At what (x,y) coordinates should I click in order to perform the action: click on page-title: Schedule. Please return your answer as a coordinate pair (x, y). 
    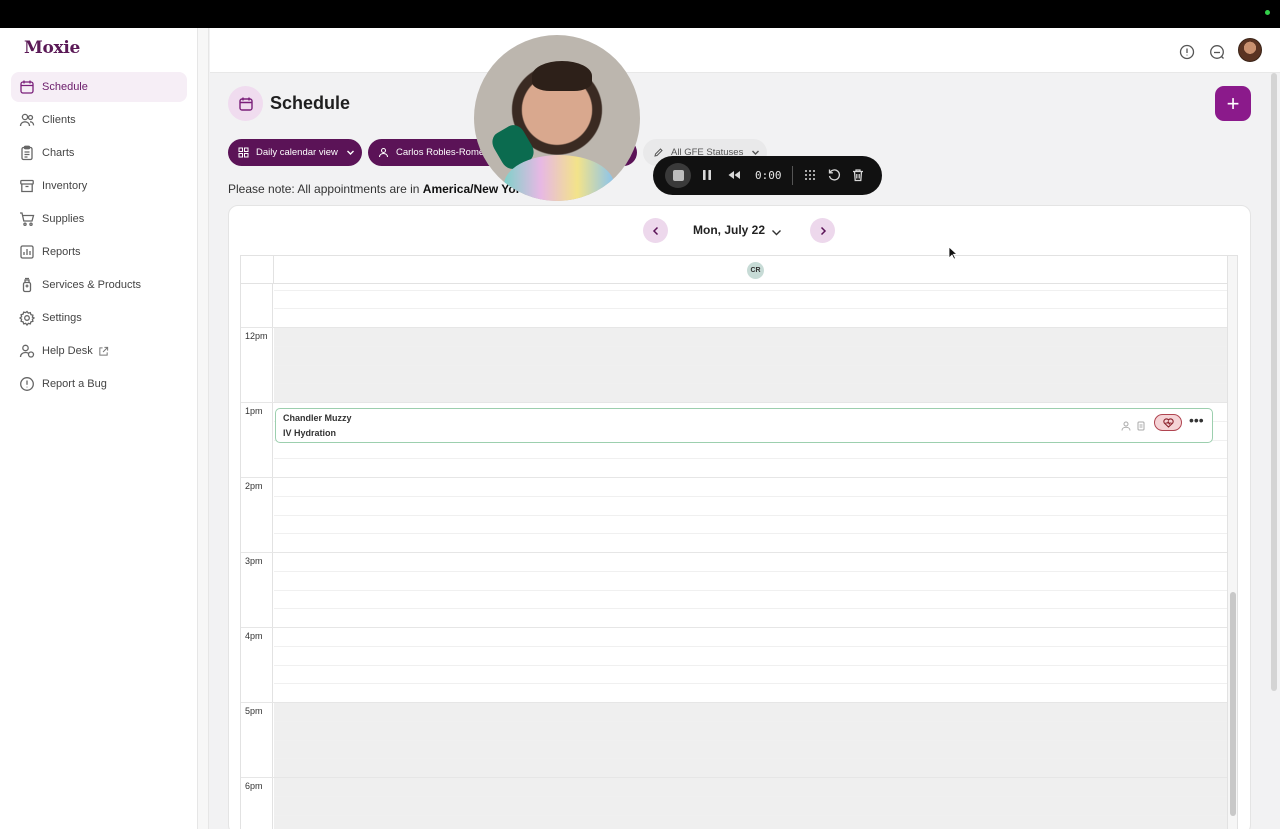
    Looking at the image, I should click on (310, 103).